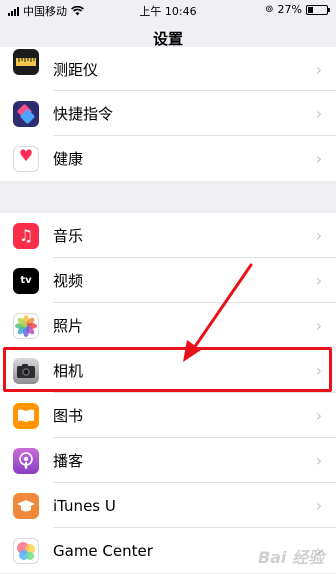  I want to click on watermark: Bai 经验, so click(290, 557).